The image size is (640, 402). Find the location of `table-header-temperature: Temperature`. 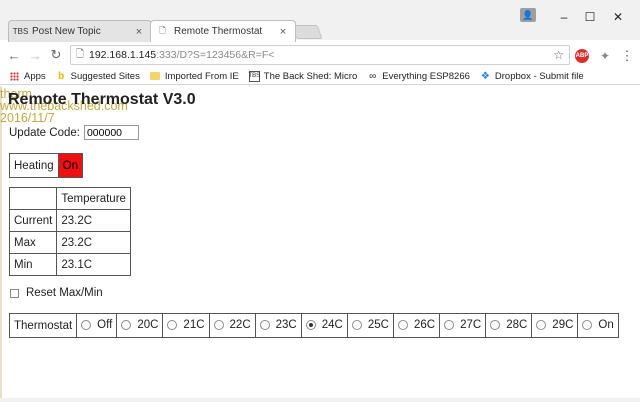

table-header-temperature: Temperature is located at coordinates (93, 198).